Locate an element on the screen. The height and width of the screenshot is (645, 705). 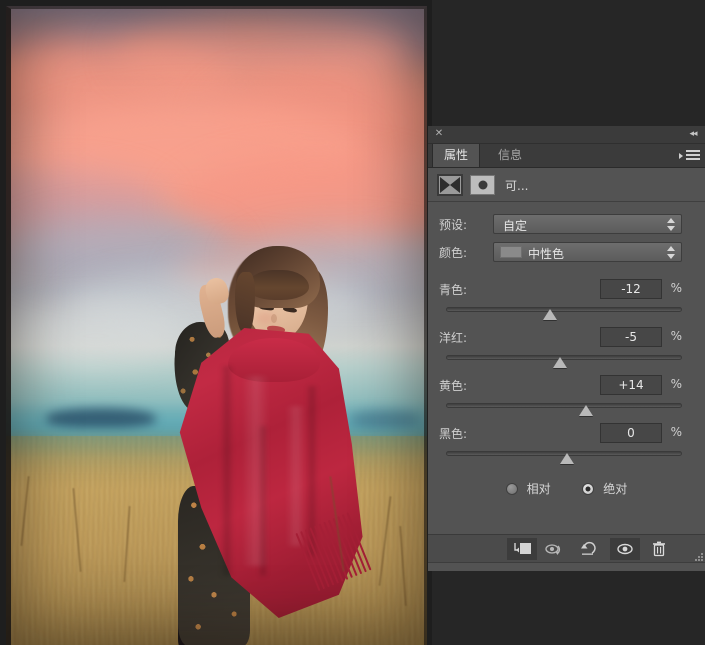
hair-bangs is located at coordinates (278, 285).